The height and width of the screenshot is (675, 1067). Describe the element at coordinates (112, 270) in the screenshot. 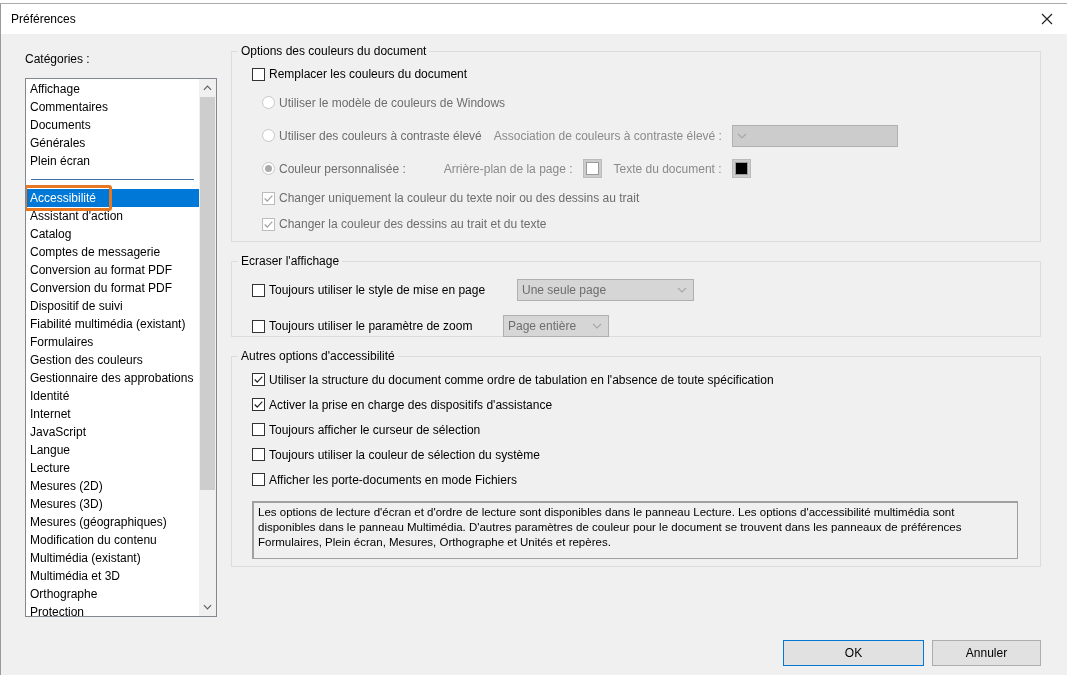

I see `category-item: Conversion au format PDF` at that location.